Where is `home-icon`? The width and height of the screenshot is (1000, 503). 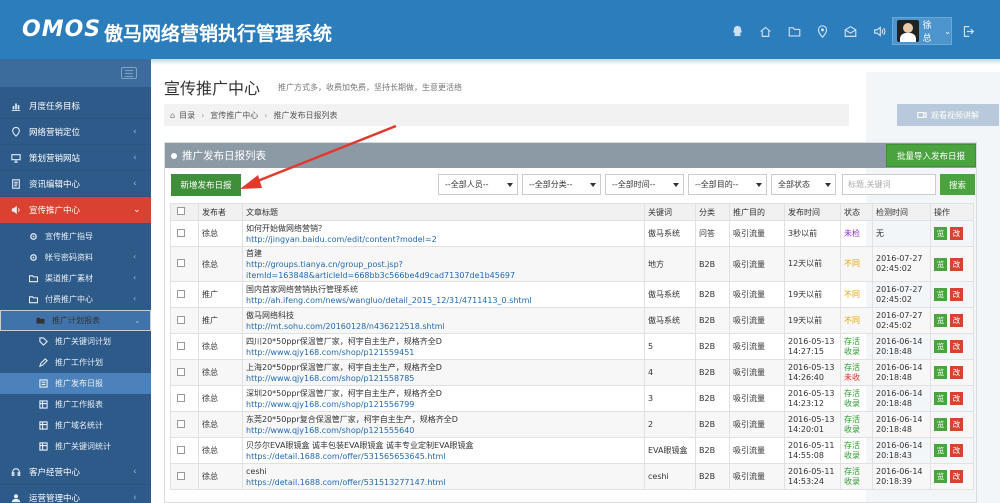 home-icon is located at coordinates (765, 31).